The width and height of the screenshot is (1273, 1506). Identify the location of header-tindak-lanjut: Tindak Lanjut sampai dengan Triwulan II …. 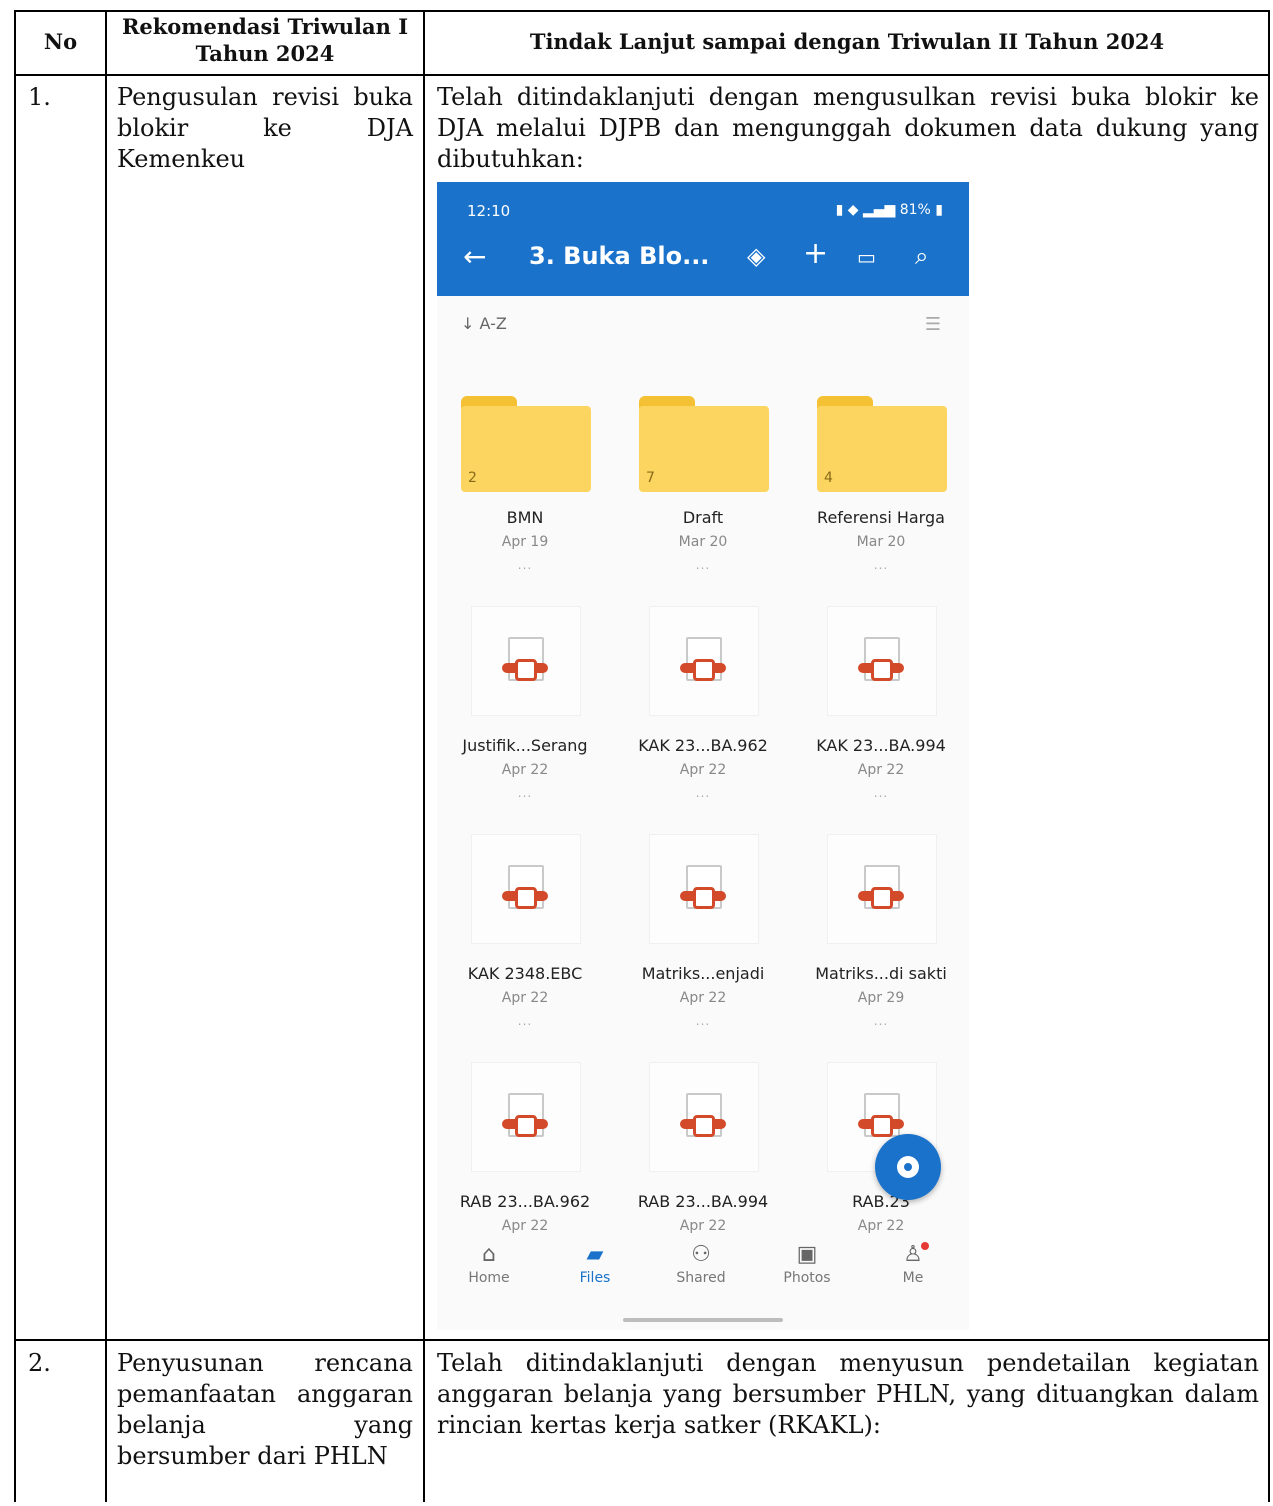
(847, 41).